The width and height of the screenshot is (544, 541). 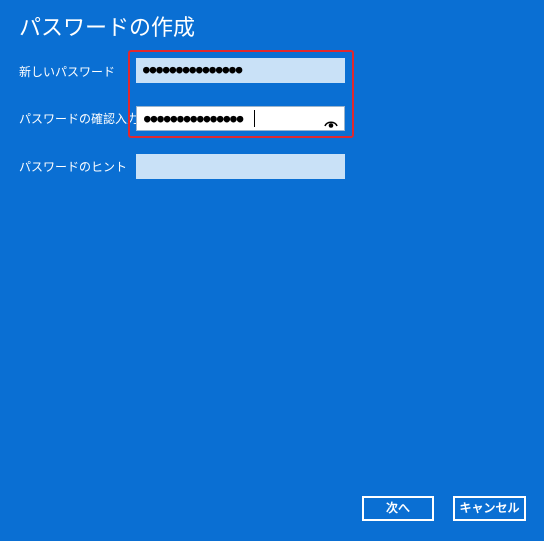 What do you see at coordinates (194, 118) in the screenshot?
I see `confirm-password-value: ●●●●●●●●●●●●●●●` at bounding box center [194, 118].